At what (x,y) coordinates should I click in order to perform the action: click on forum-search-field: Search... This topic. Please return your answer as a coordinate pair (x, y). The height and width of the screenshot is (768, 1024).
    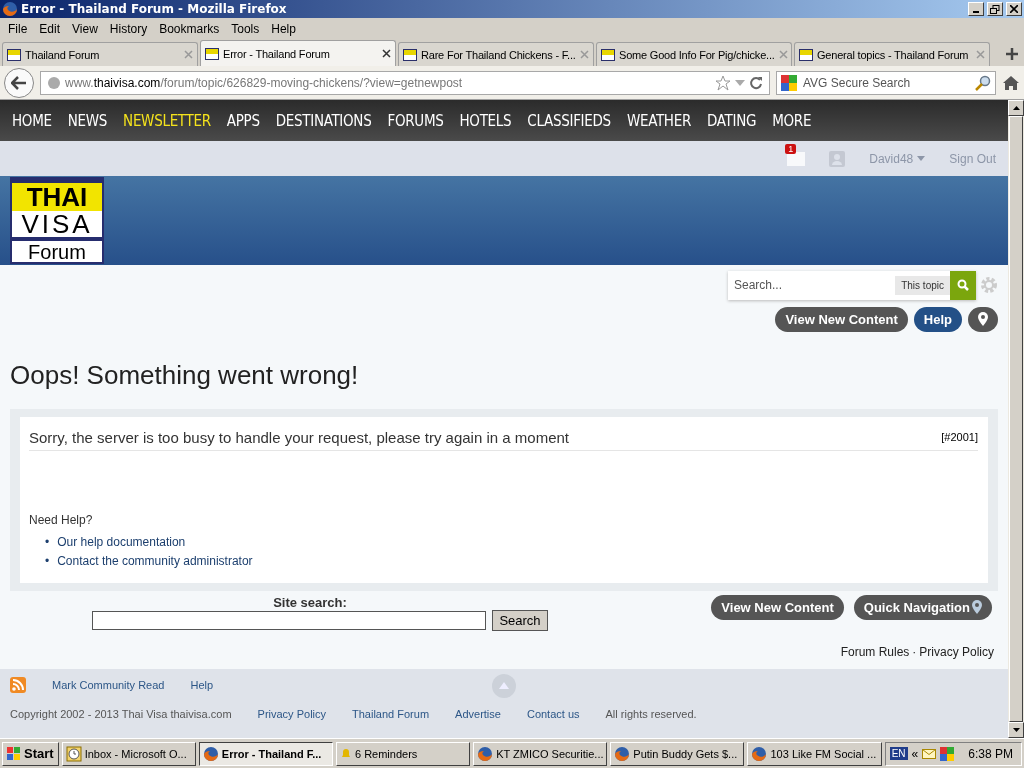
    Looking at the image, I should click on (852, 285).